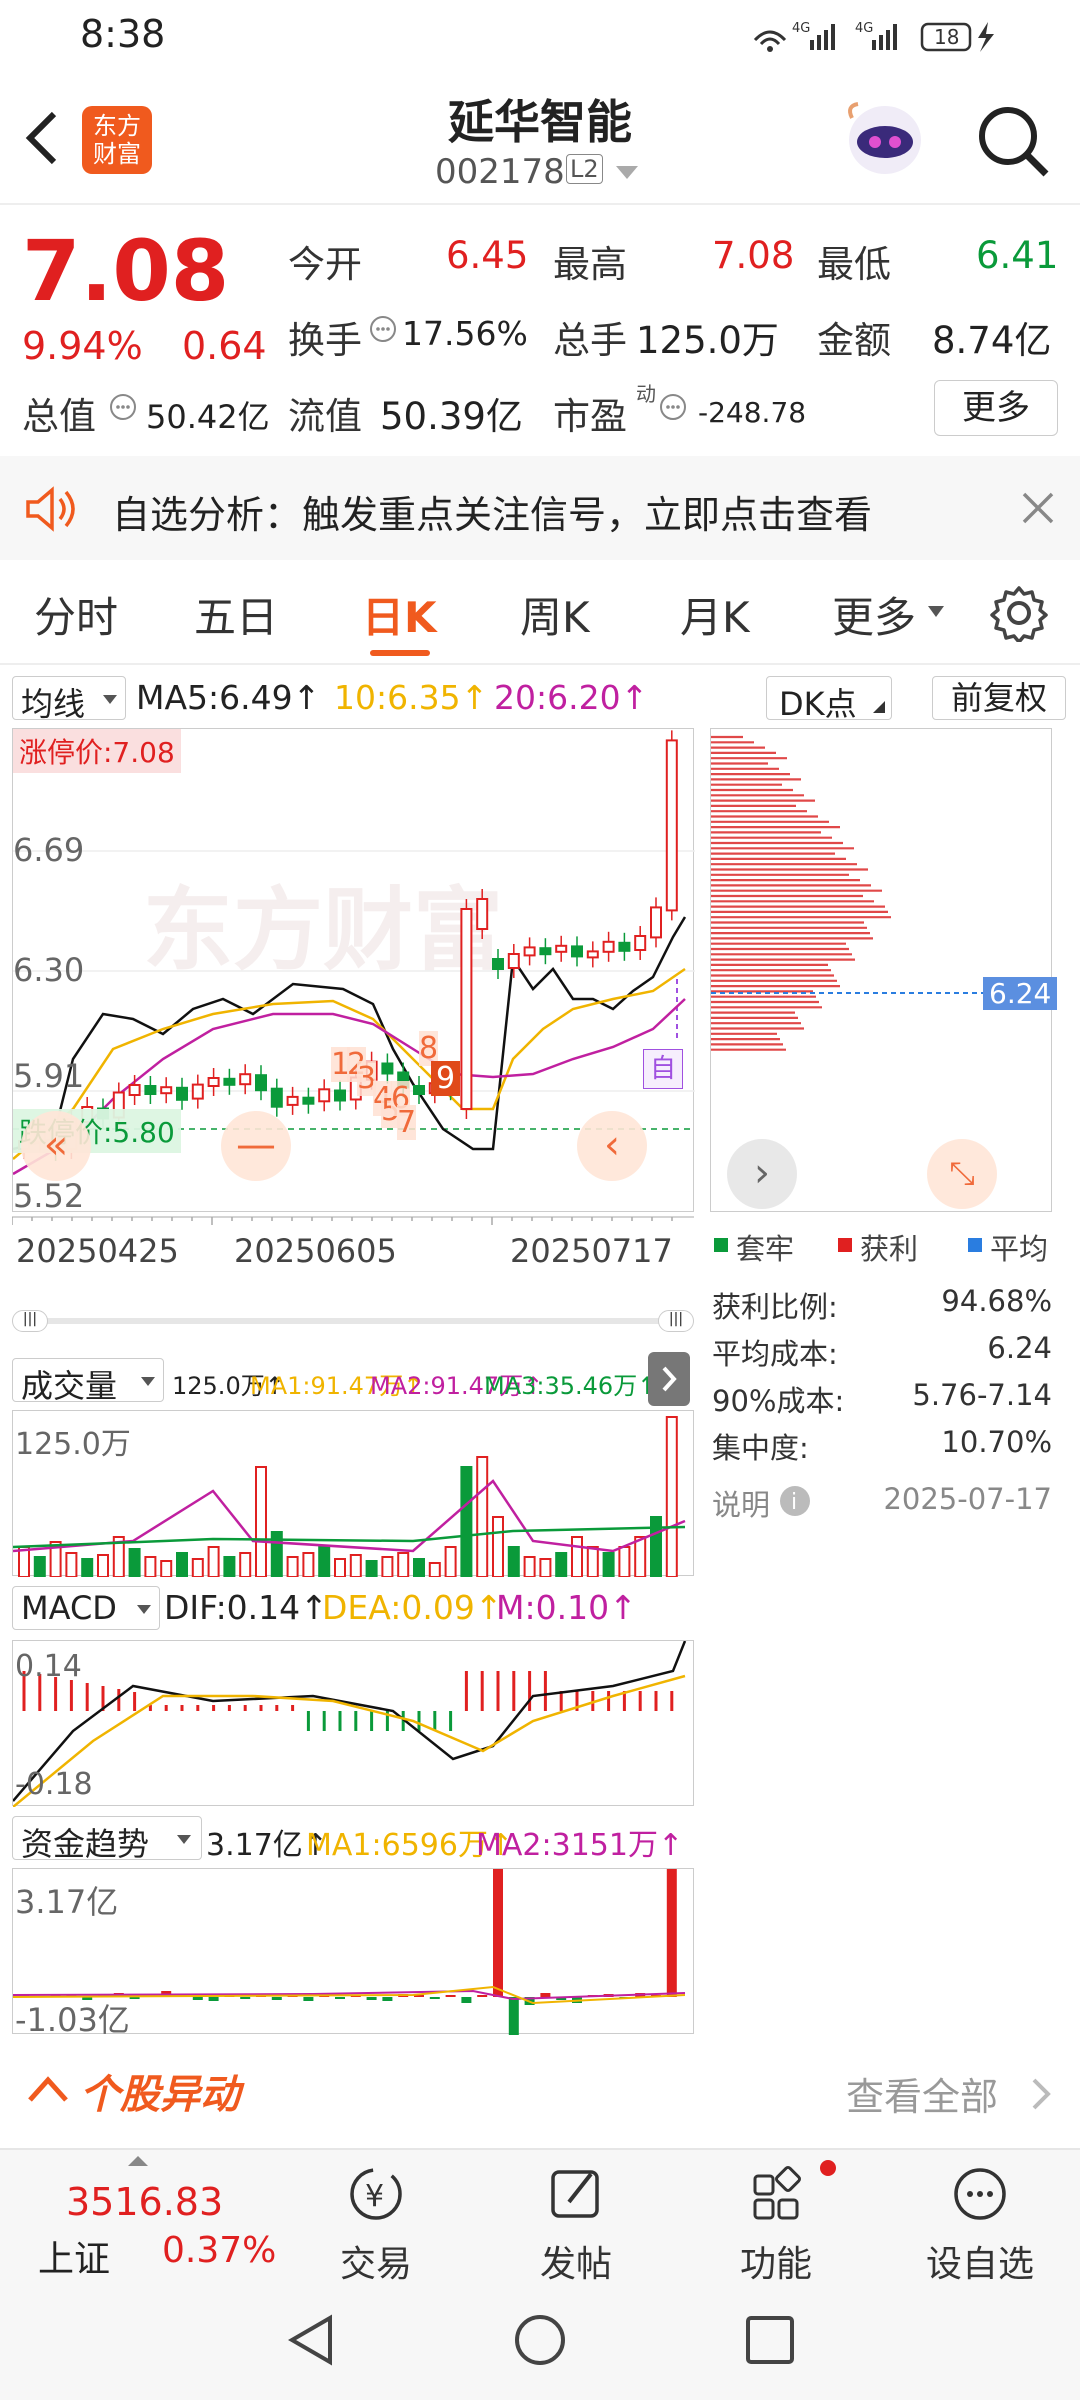 This screenshot has width=1080, height=2400. What do you see at coordinates (576, 2224) in the screenshot?
I see `nav-post: 发帖` at bounding box center [576, 2224].